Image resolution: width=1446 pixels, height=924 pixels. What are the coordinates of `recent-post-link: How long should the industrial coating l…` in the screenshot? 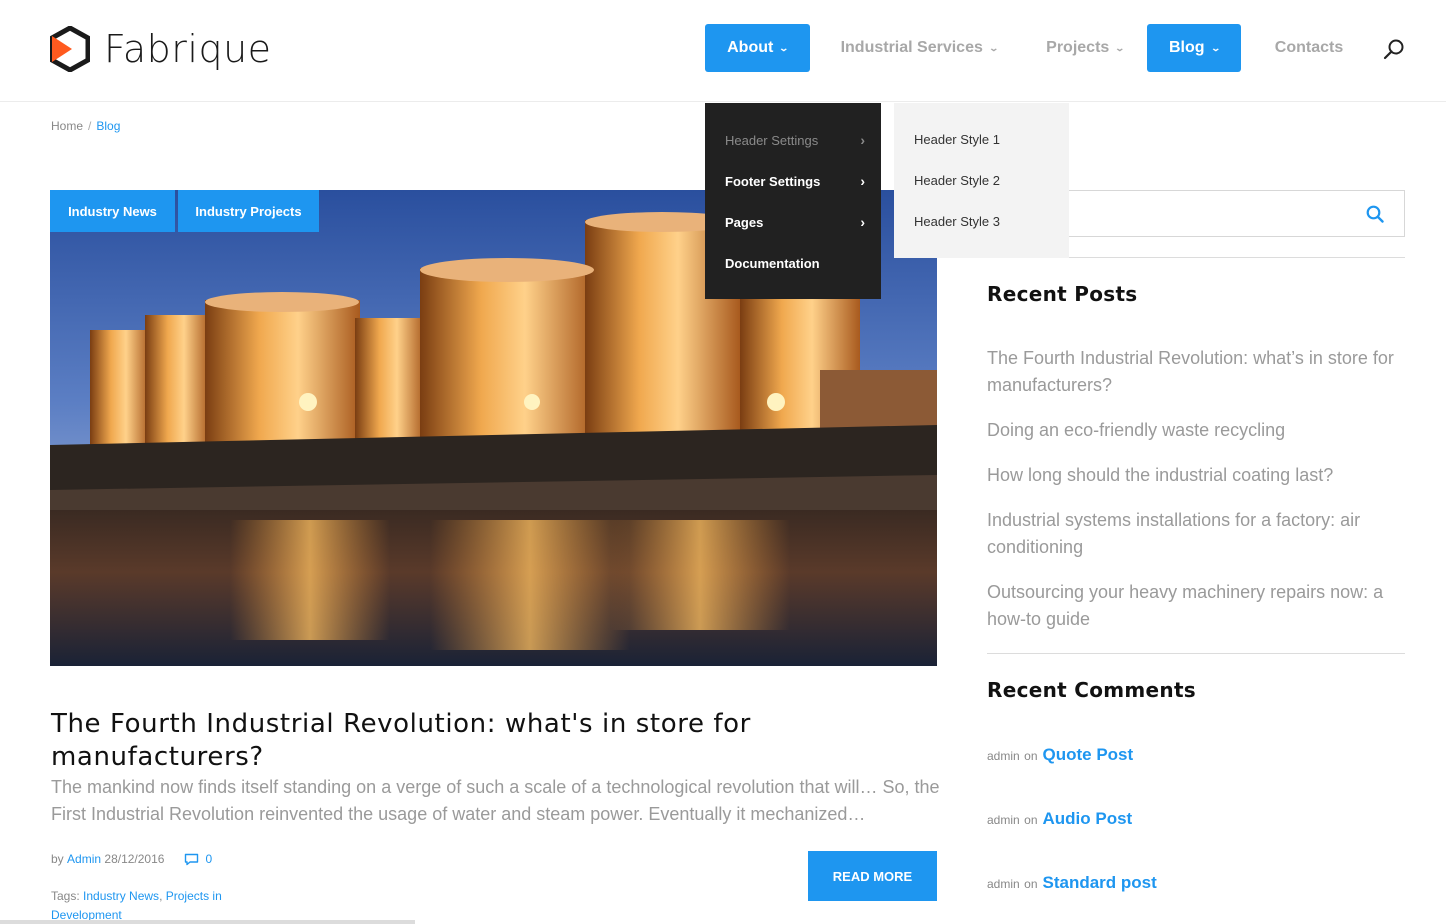 It's located at (1196, 475).